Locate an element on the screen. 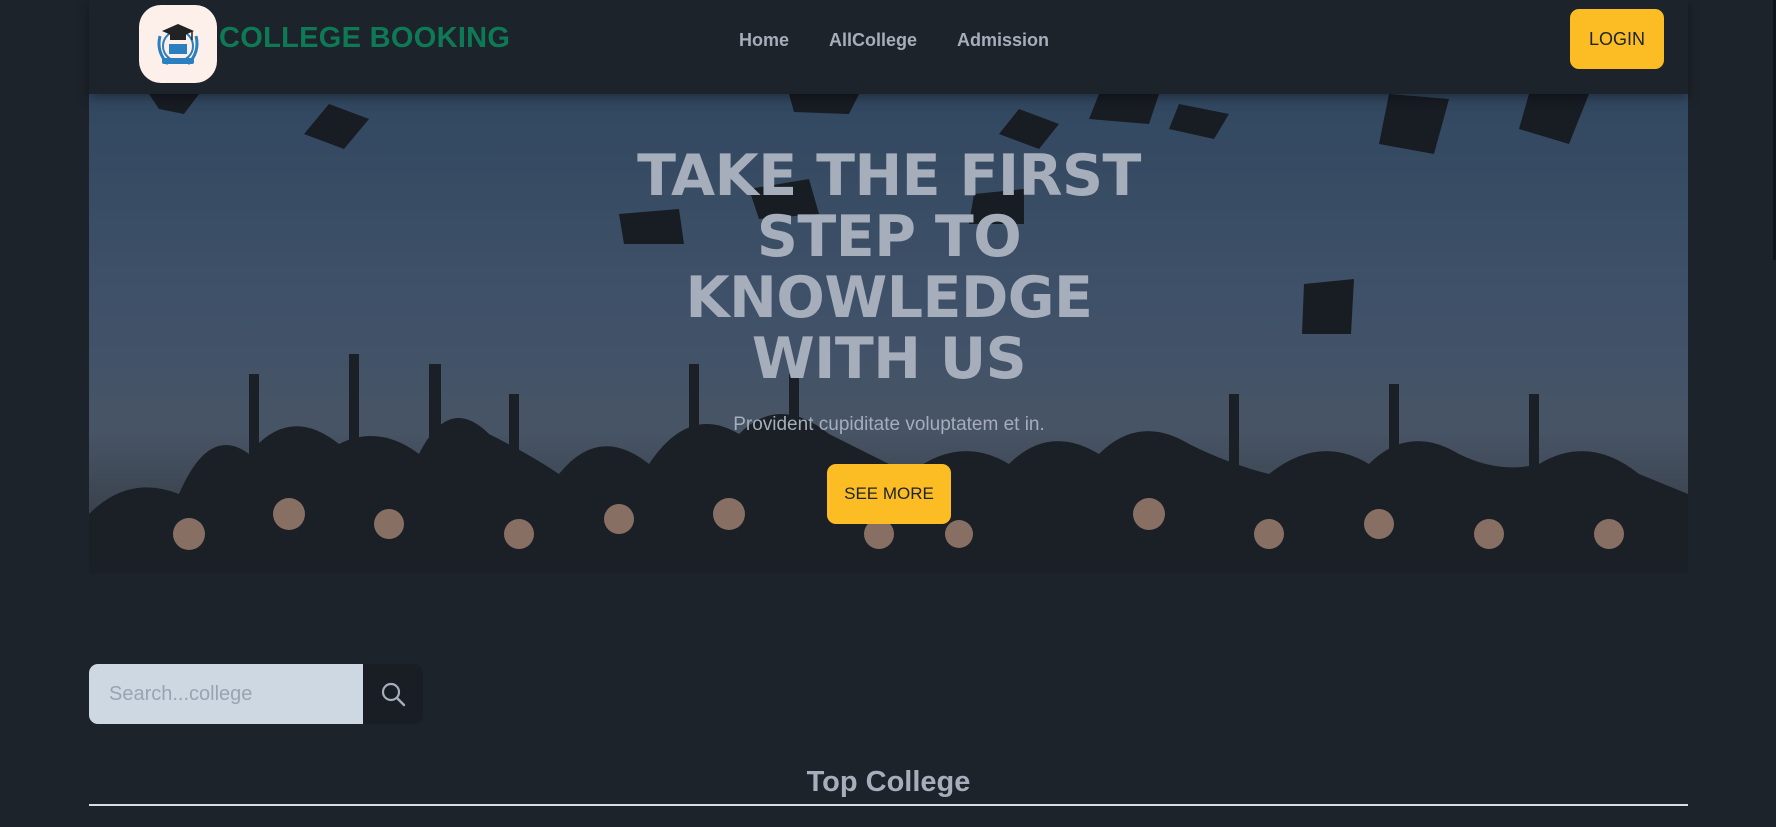 This screenshot has width=1776, height=827. main-nav: Home AllCollege Admission is located at coordinates (894, 40).